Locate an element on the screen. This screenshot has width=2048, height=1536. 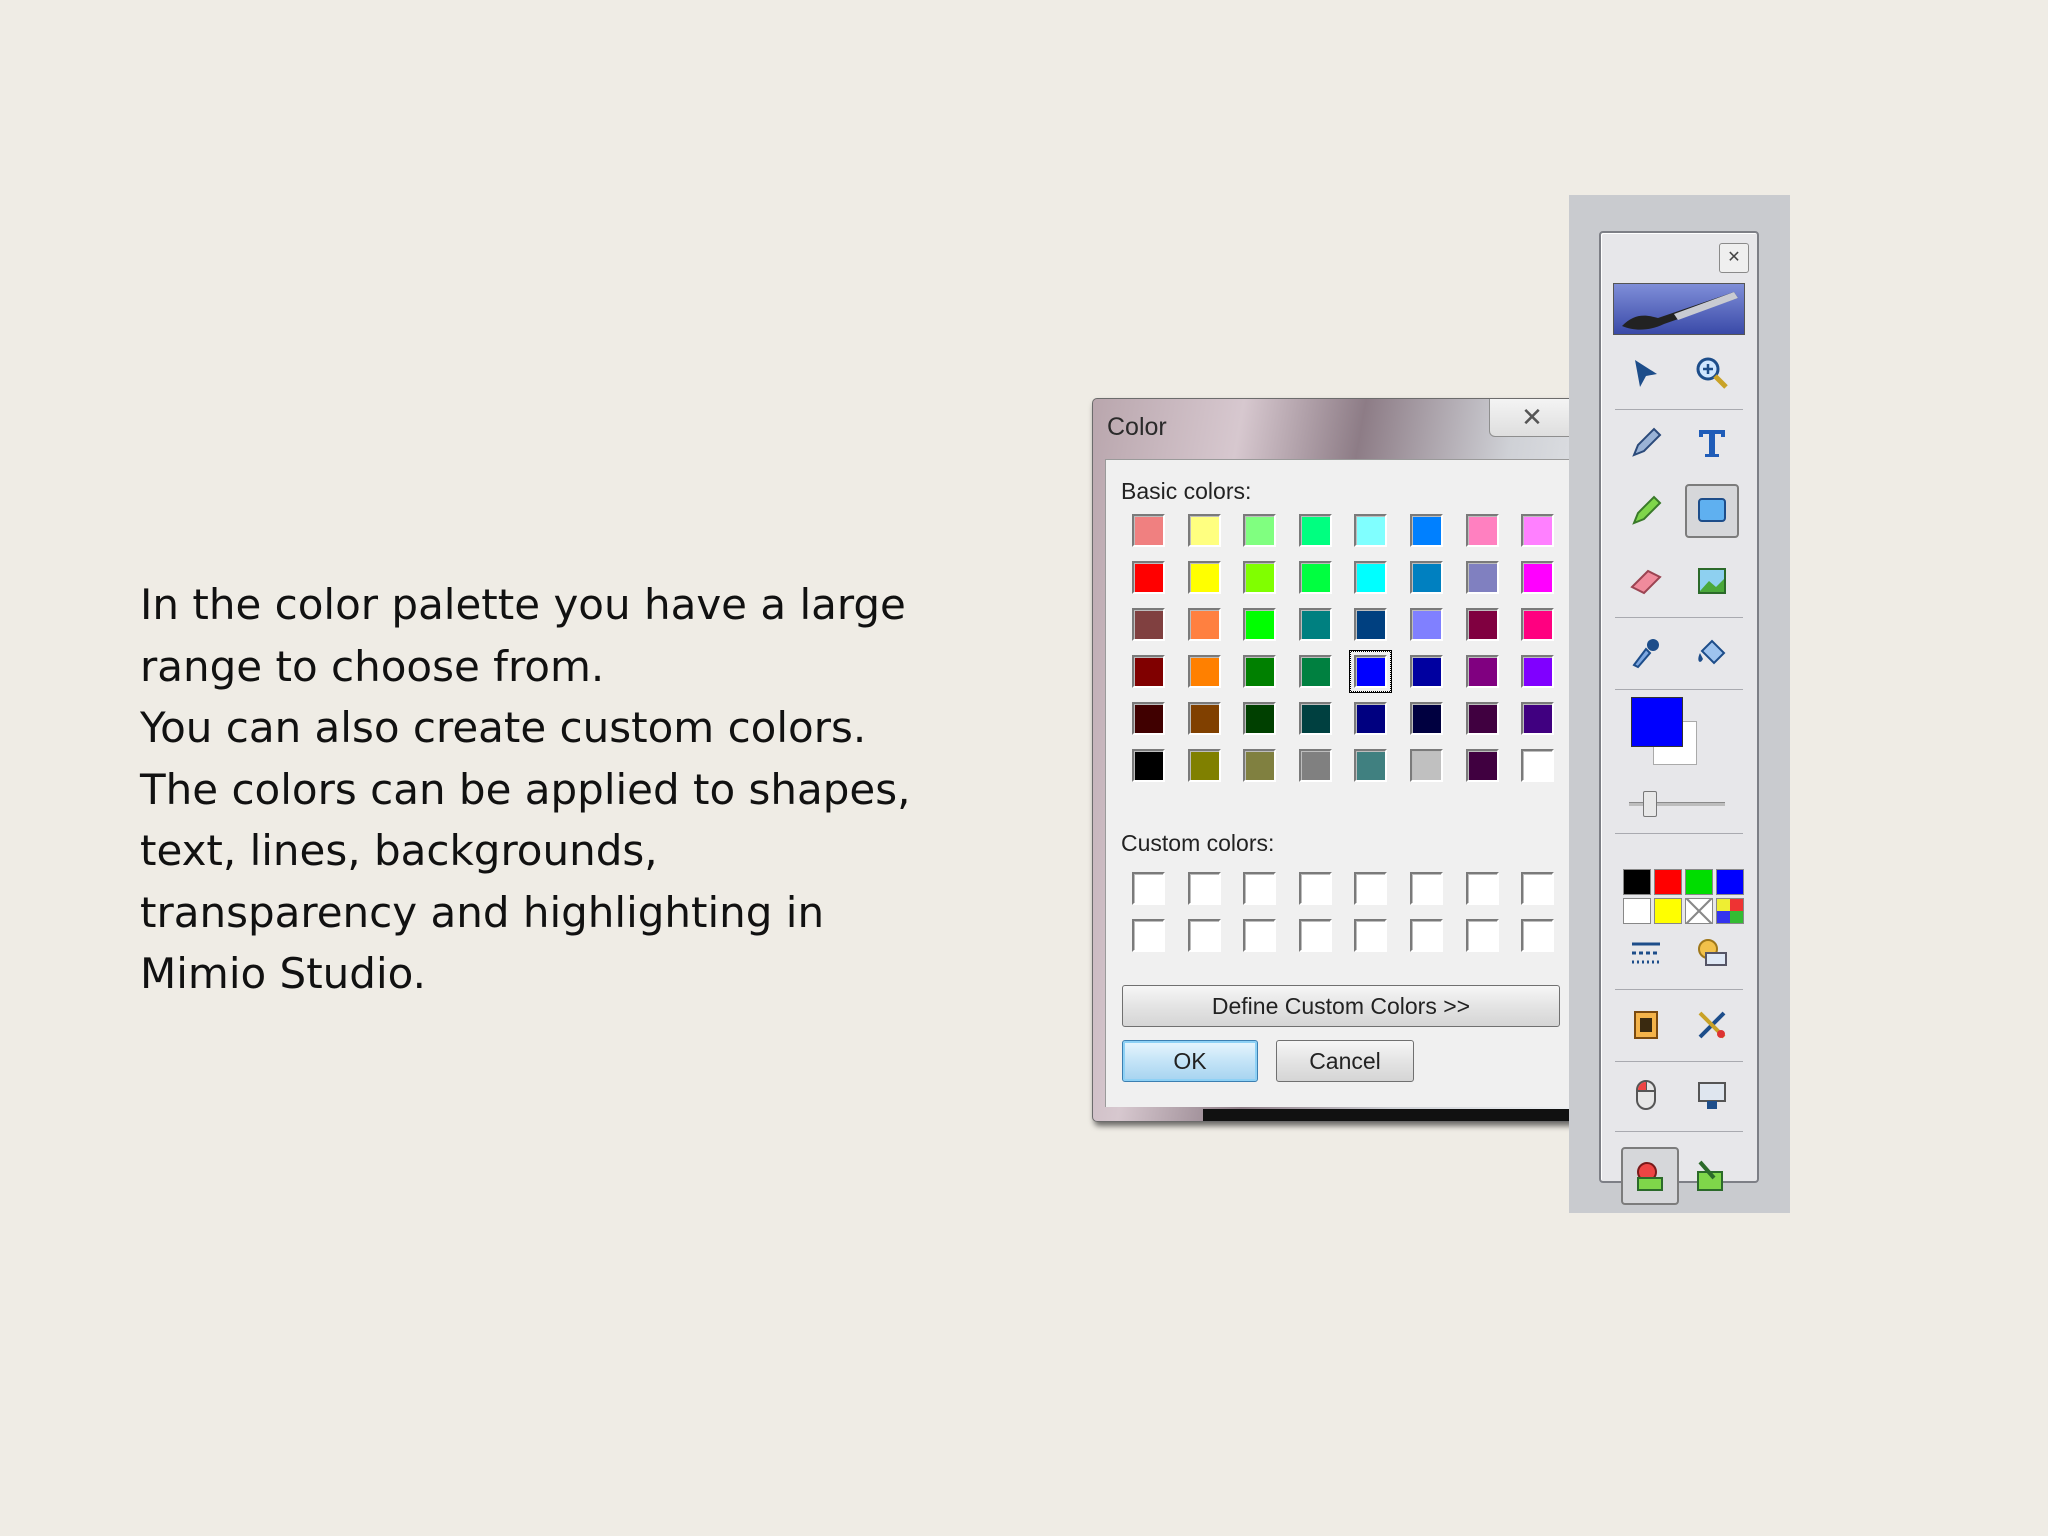
eyedropper-icon is located at coordinates (1645, 654).